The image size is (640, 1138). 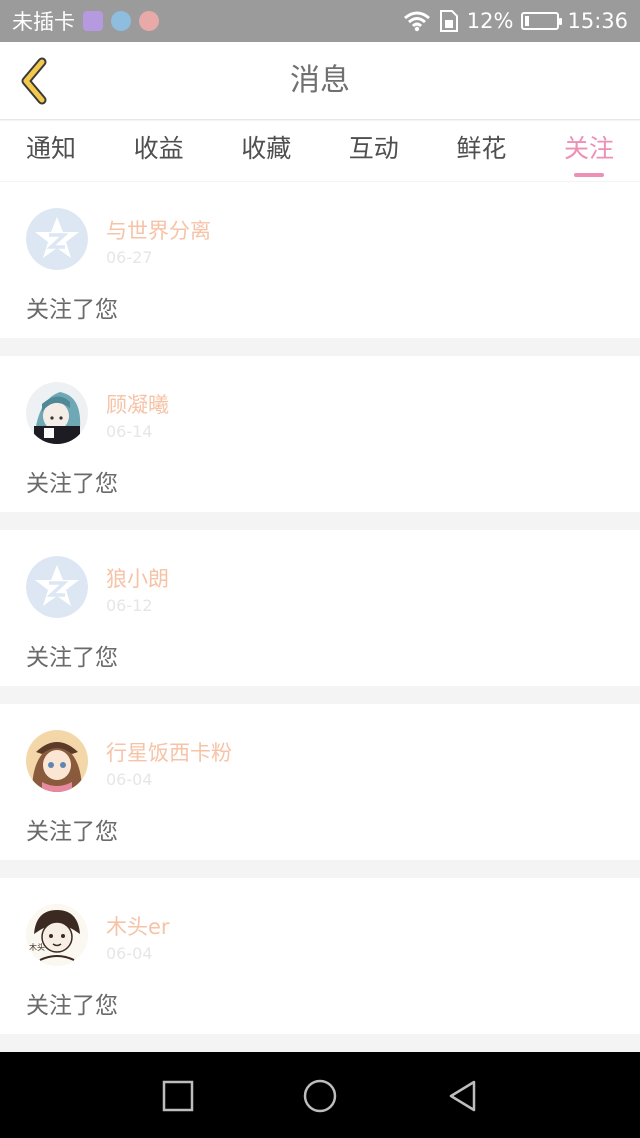 I want to click on page-title: 消息, so click(x=320, y=80).